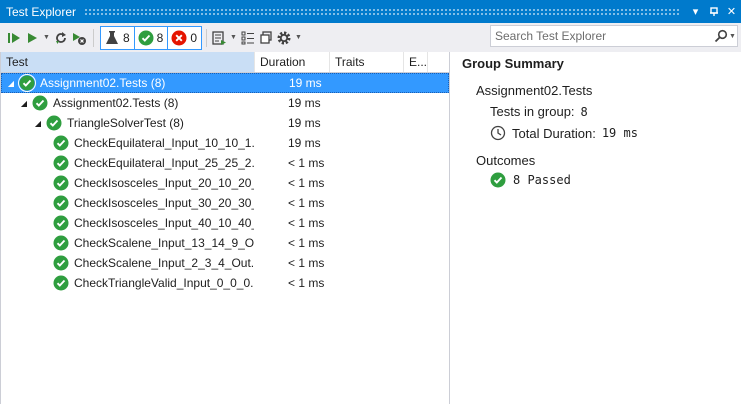 Image resolution: width=741 pixels, height=404 pixels. What do you see at coordinates (233, 37) in the screenshot?
I see `playlist-dropdown-icon: ▼` at bounding box center [233, 37].